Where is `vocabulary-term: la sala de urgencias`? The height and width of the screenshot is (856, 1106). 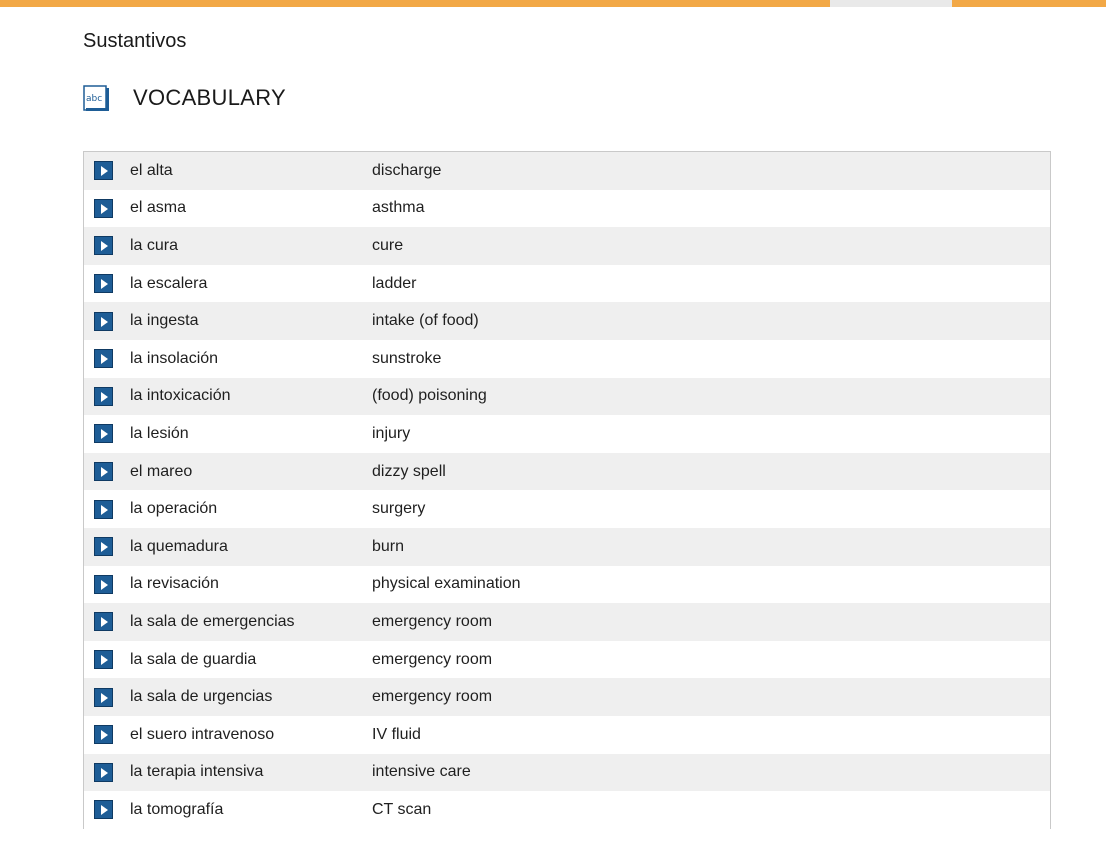 vocabulary-term: la sala de urgencias is located at coordinates (201, 697).